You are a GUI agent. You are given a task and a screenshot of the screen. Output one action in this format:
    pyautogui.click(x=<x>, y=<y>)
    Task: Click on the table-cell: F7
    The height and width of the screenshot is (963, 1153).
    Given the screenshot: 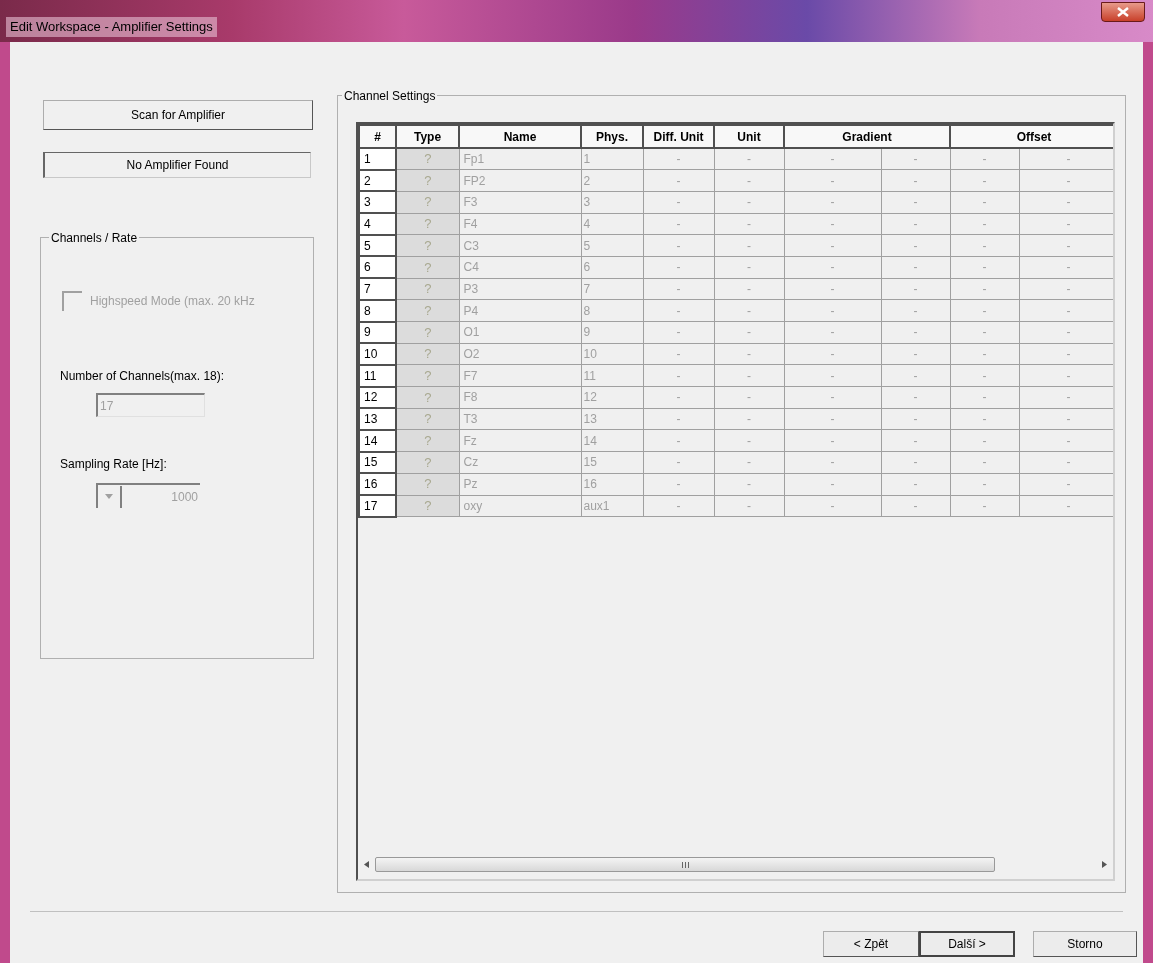 What is the action you would take?
    pyautogui.click(x=520, y=375)
    